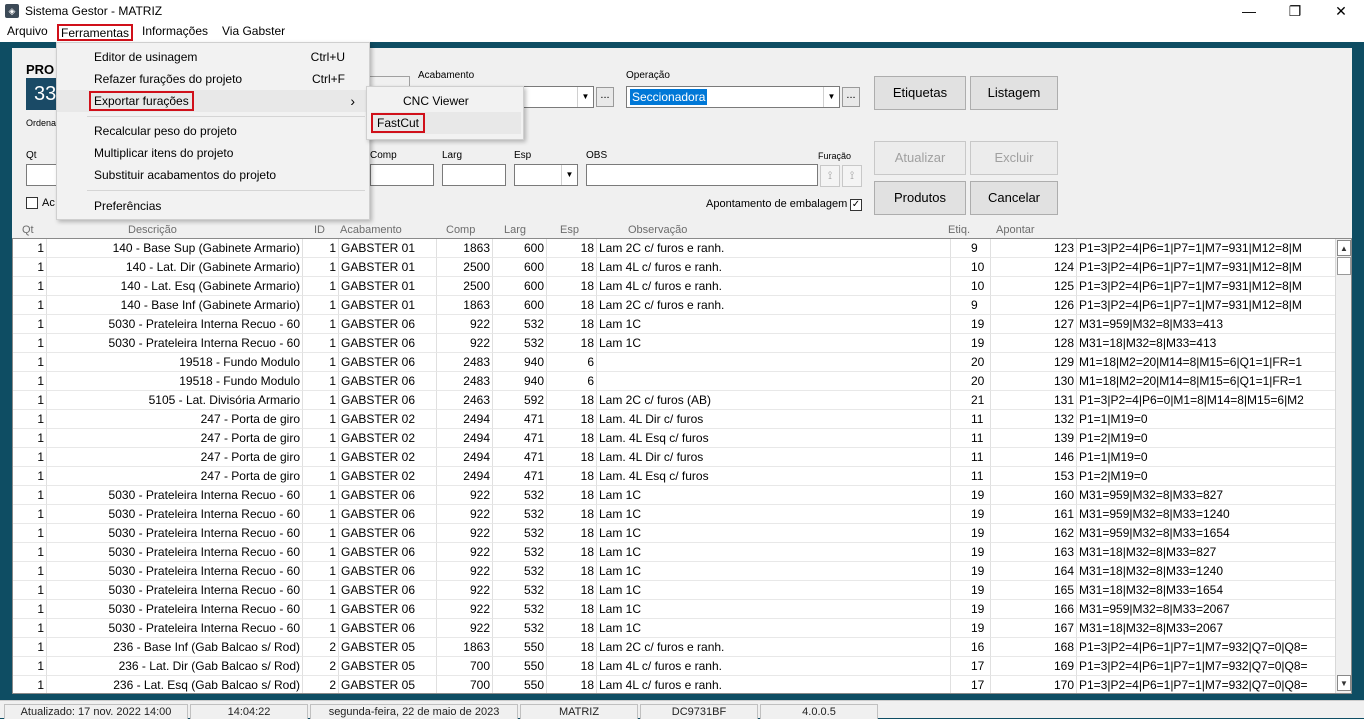 Image resolution: width=1364 pixels, height=719 pixels. I want to click on col-apontar: Apontar, so click(1015, 230).